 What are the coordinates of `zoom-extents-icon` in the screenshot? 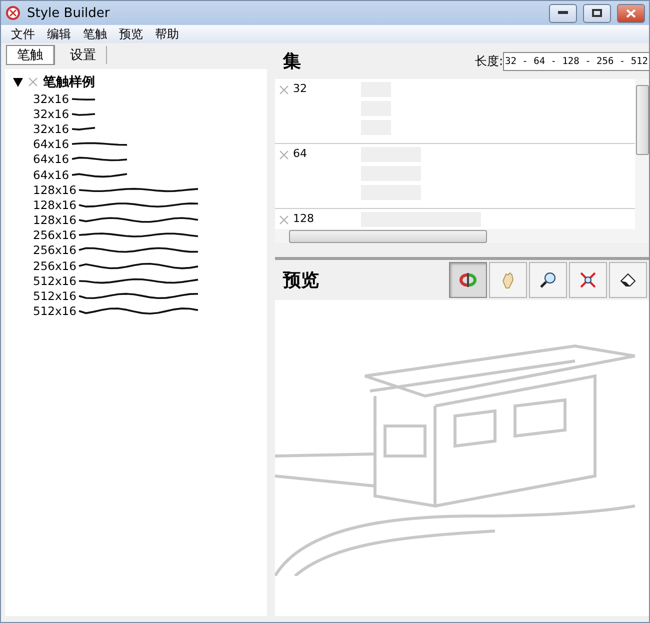 It's located at (588, 280).